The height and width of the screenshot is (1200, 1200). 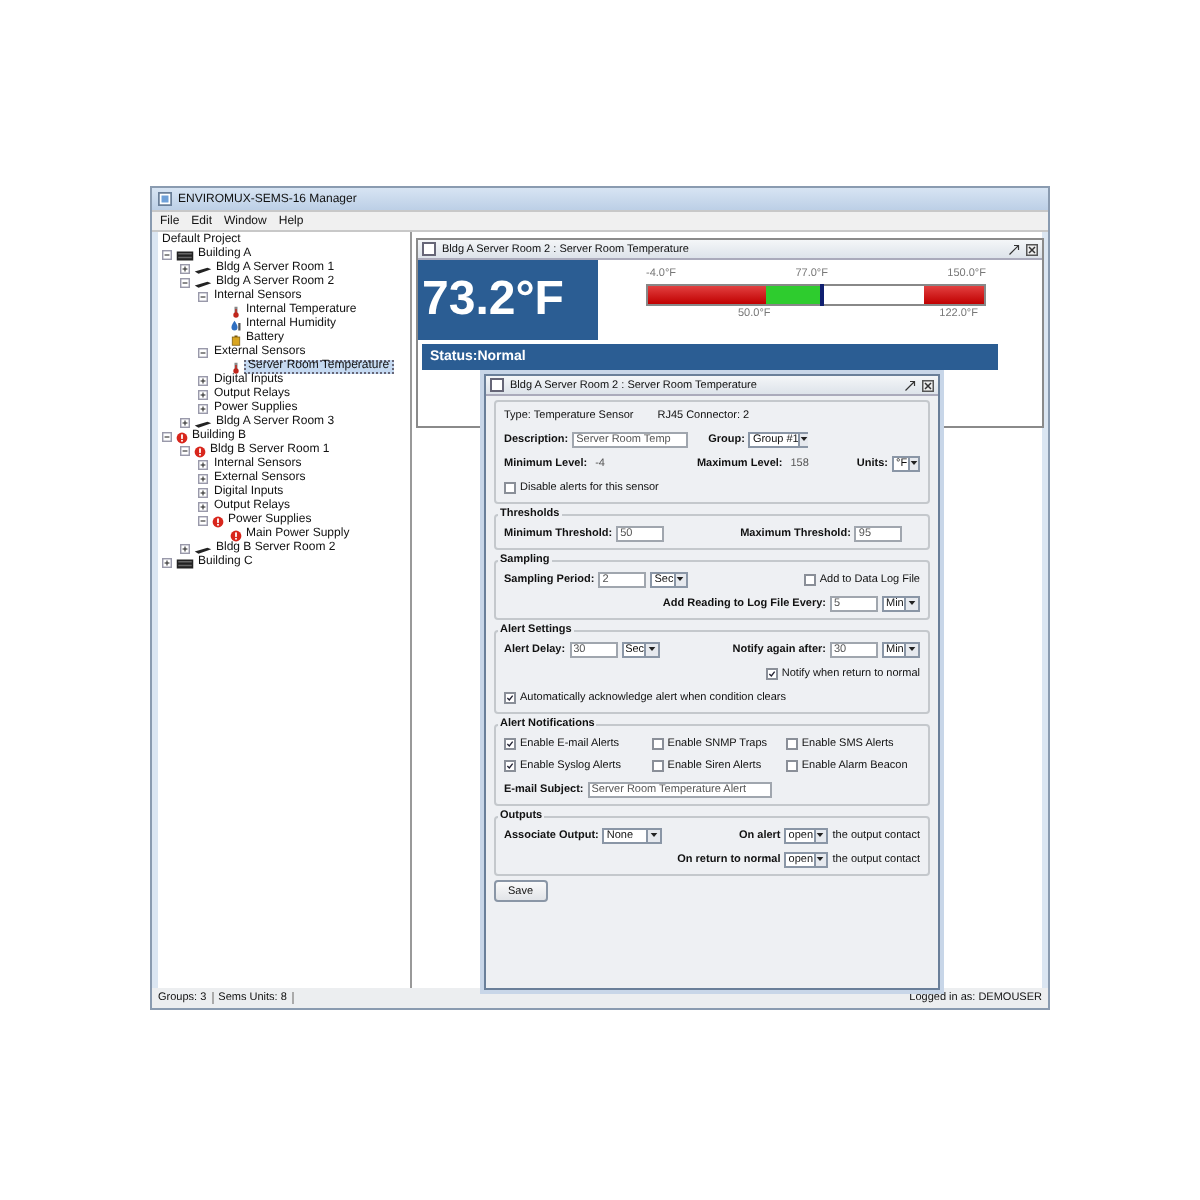 What do you see at coordinates (236, 339) in the screenshot?
I see `battery-icon` at bounding box center [236, 339].